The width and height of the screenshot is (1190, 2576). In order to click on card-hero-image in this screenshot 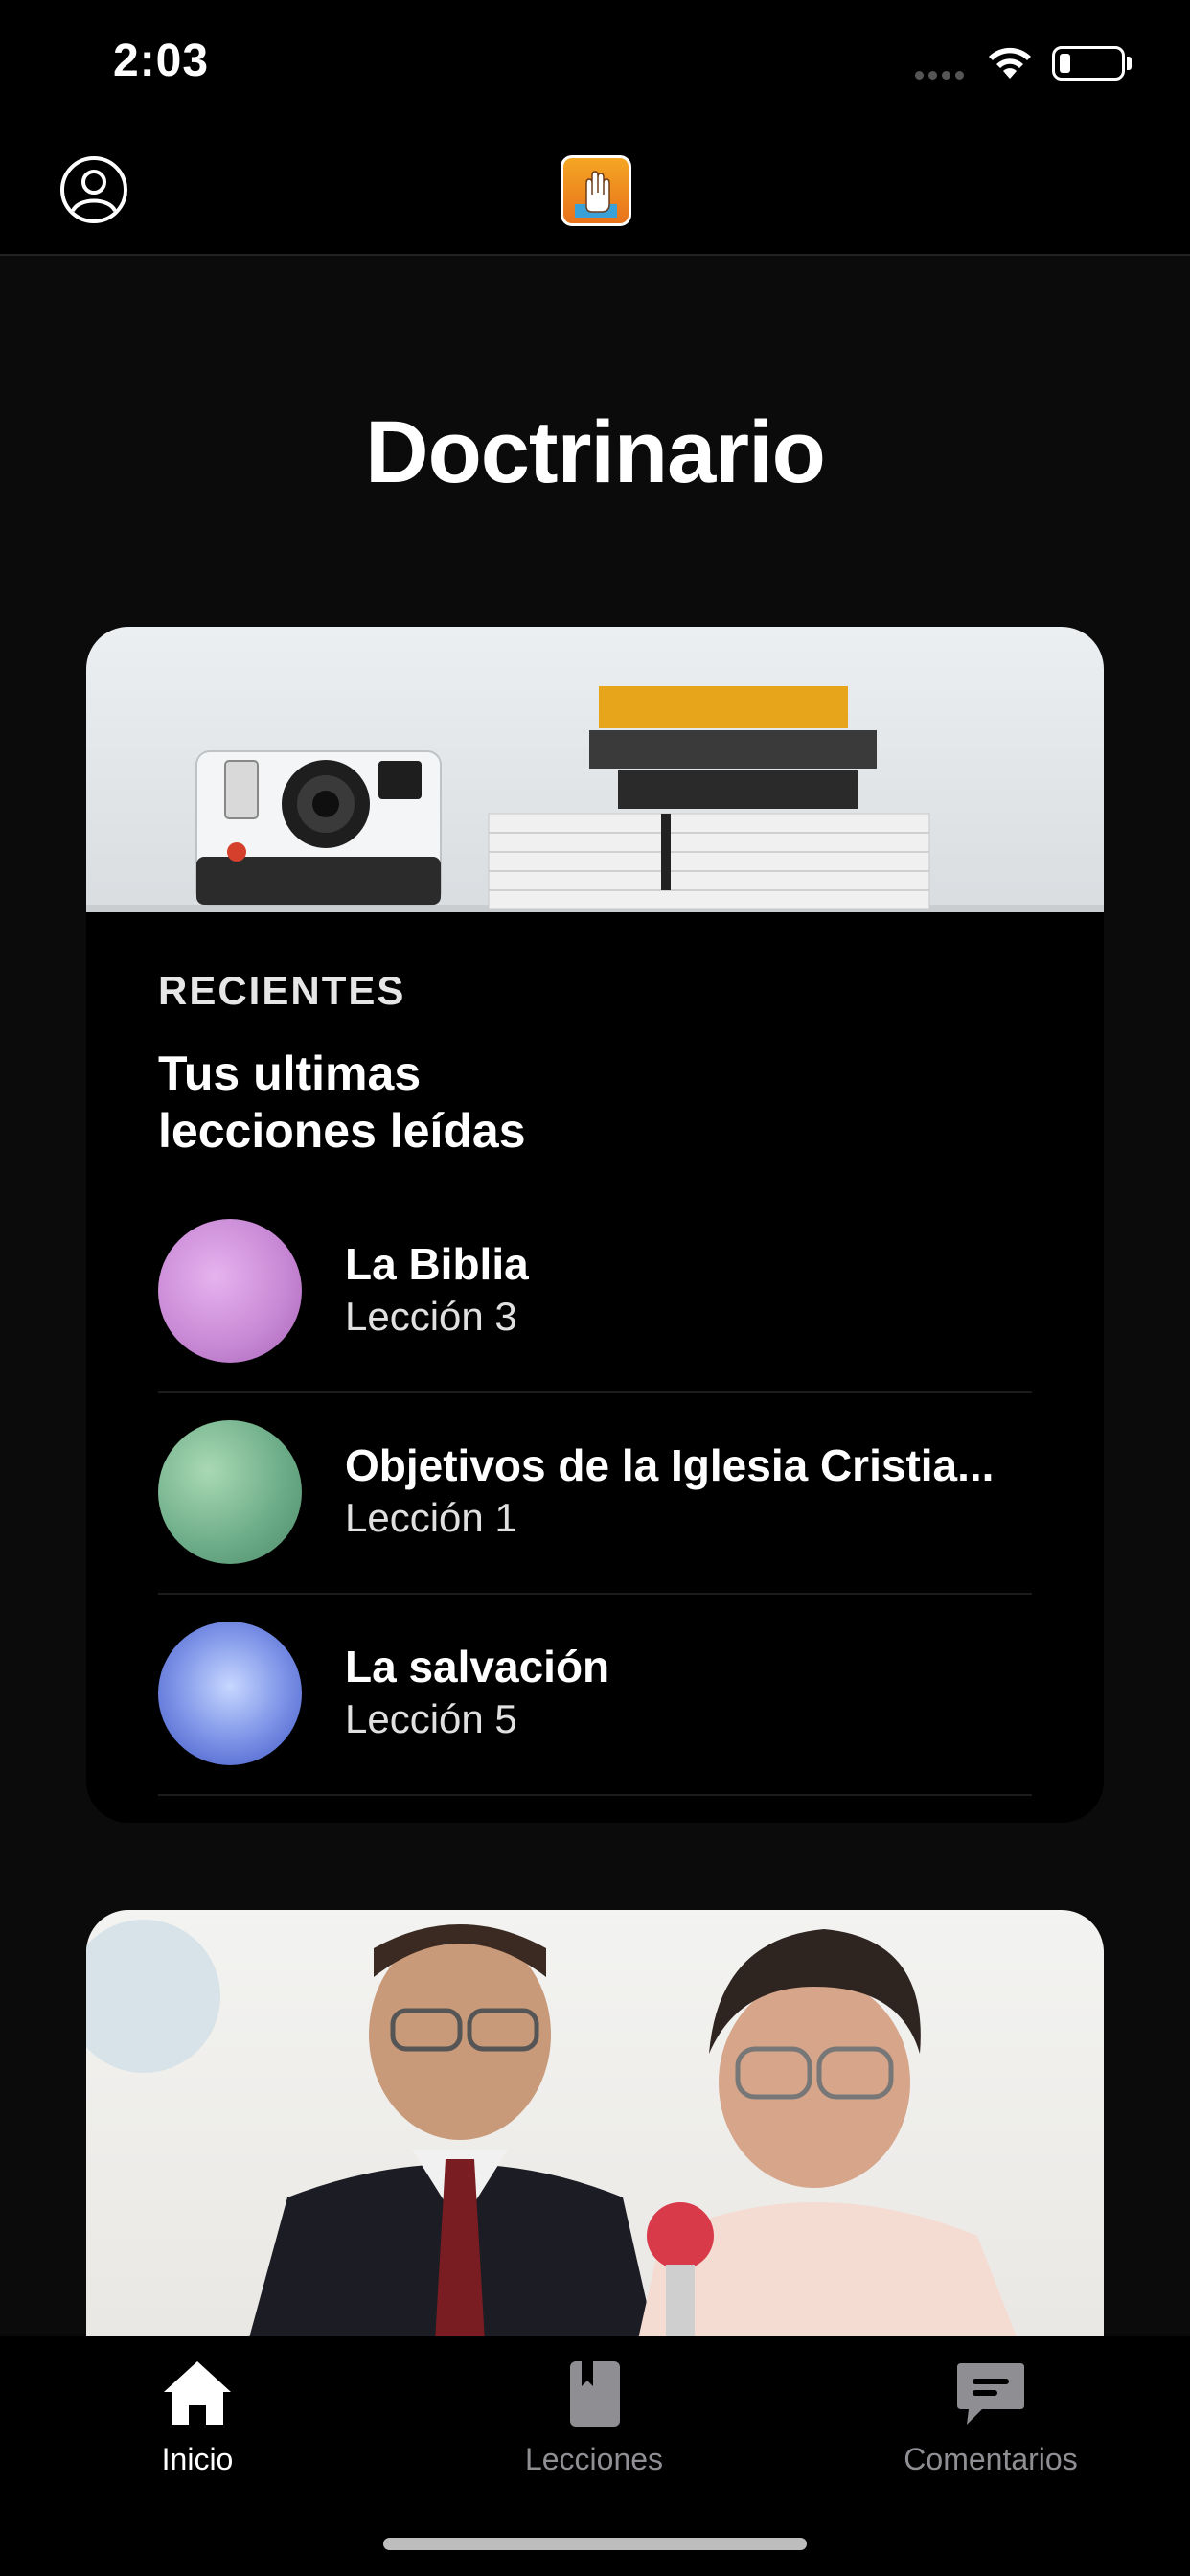, I will do `click(595, 769)`.